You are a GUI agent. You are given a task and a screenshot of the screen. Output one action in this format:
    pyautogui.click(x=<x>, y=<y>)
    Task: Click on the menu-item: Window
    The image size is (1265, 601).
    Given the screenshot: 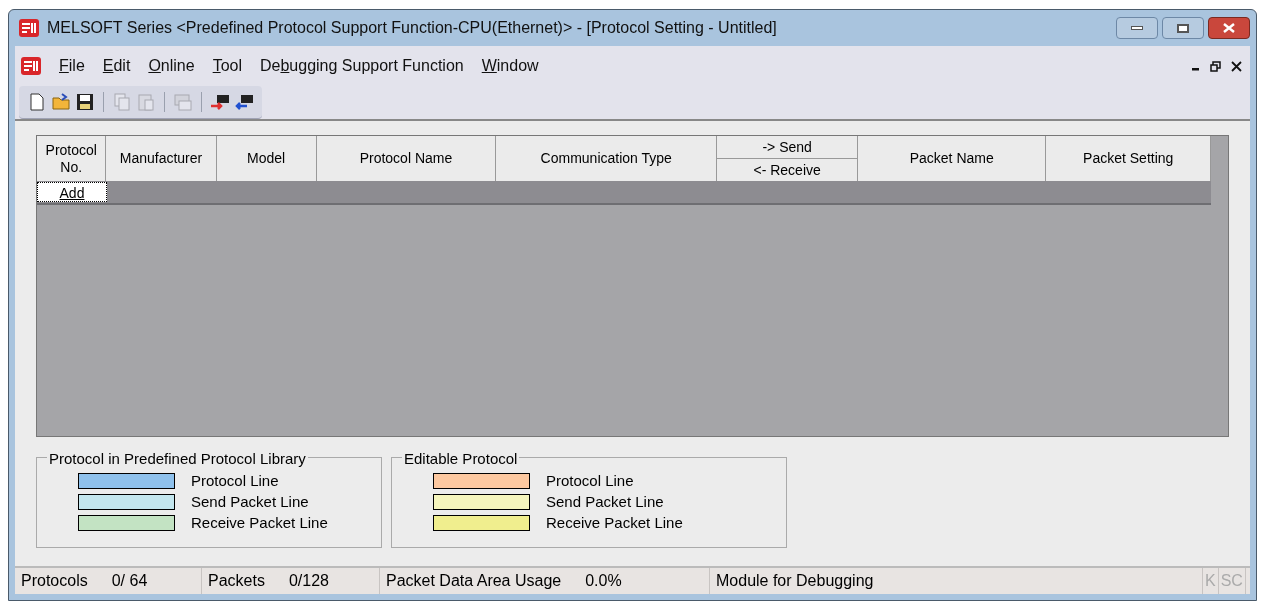 What is the action you would take?
    pyautogui.click(x=510, y=66)
    